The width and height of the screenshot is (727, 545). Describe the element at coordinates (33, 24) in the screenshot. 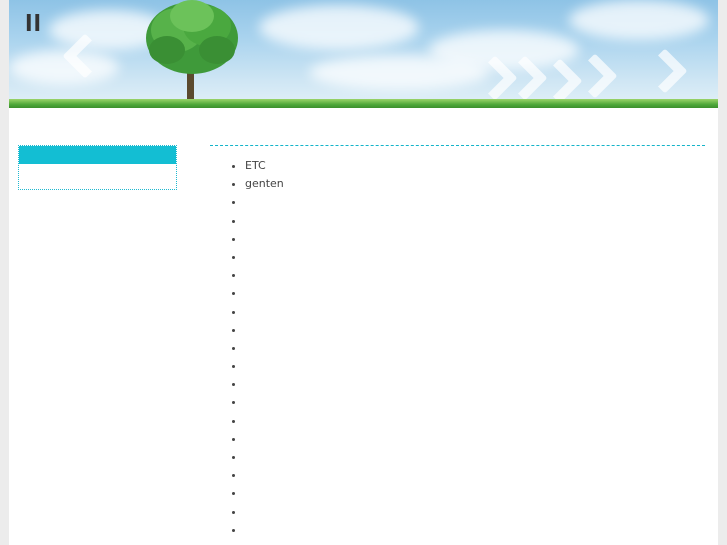

I see `site-title: ll` at that location.